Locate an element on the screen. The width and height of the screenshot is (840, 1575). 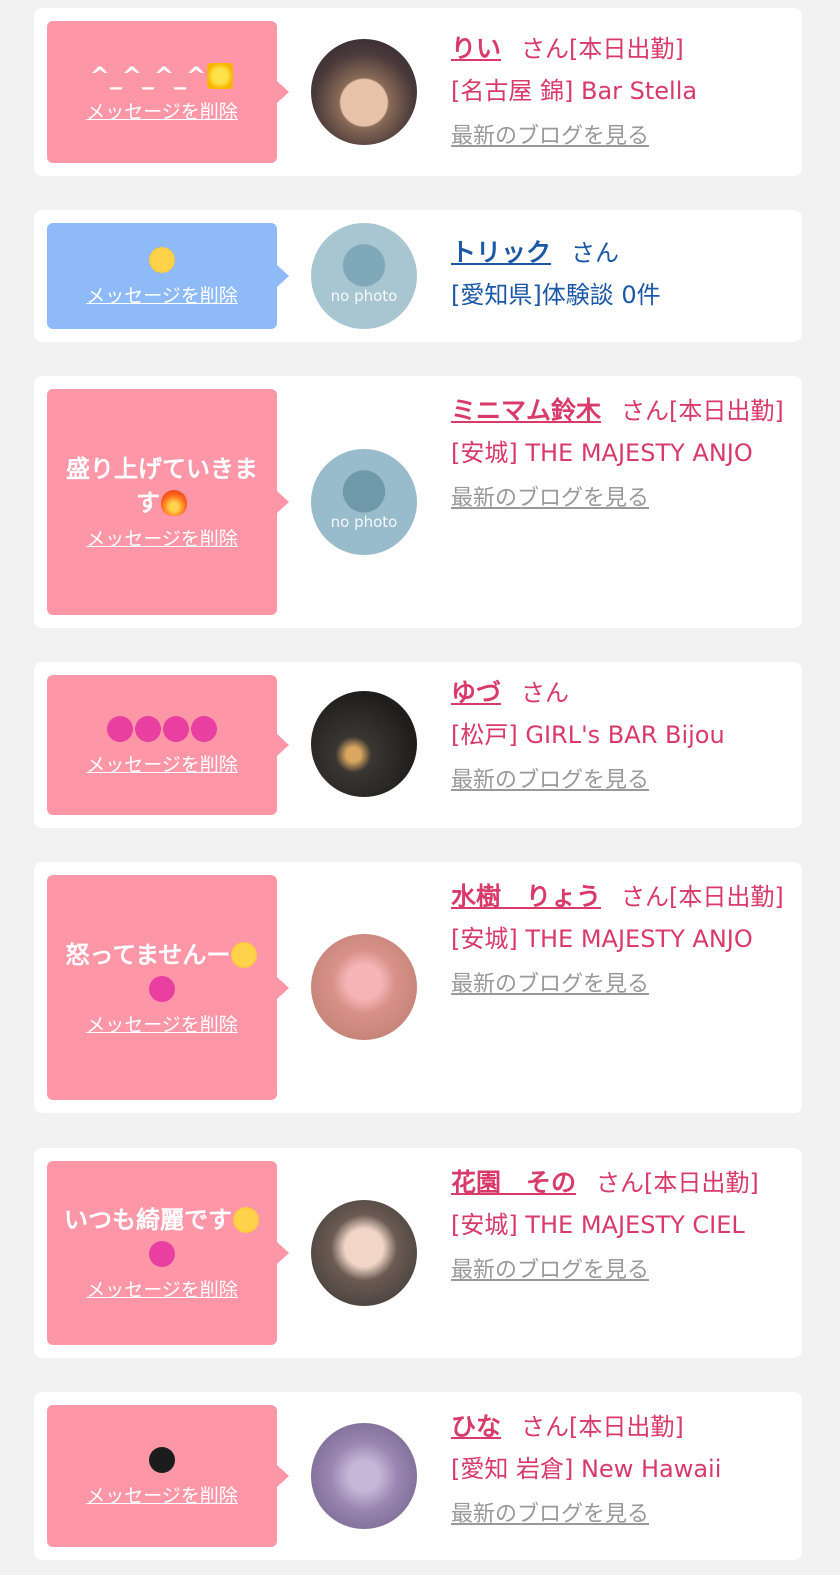
fire-emoji-icon is located at coordinates (174, 503).